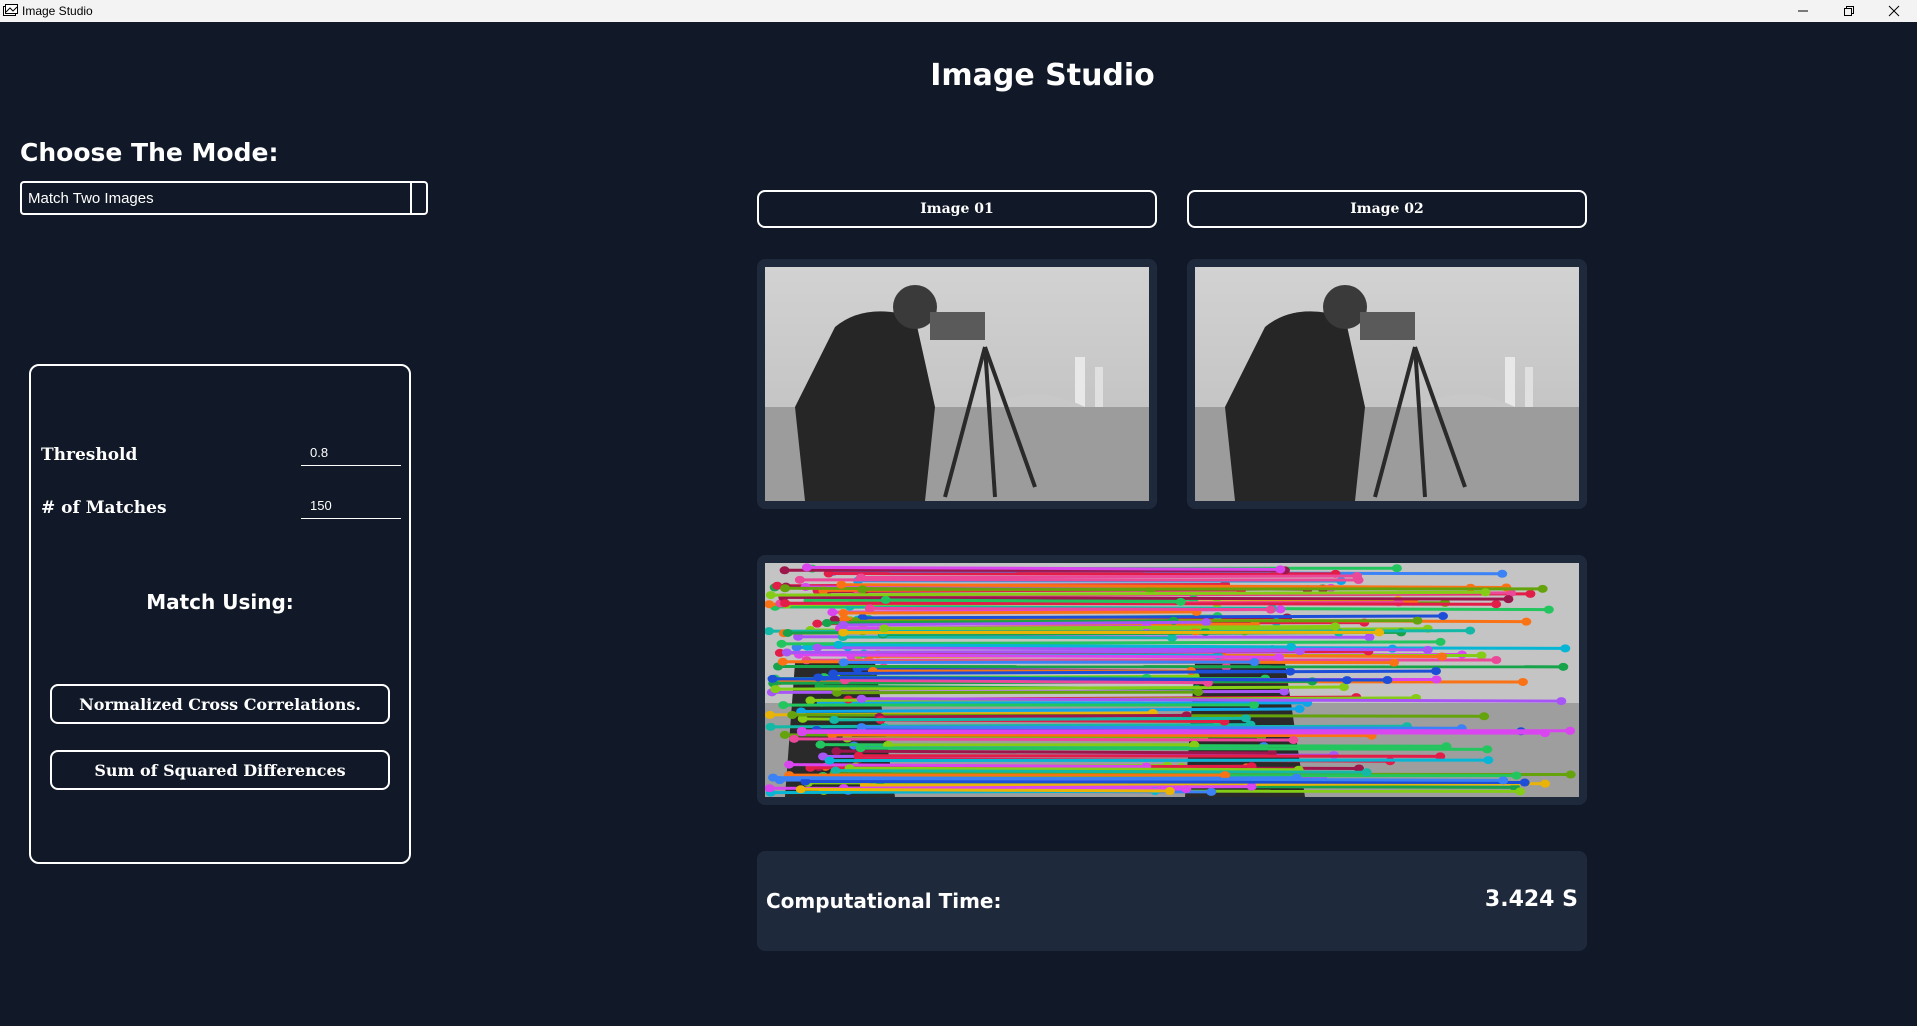  Describe the element at coordinates (91, 198) in the screenshot. I see `mode-selected-value: Match Two Images` at that location.